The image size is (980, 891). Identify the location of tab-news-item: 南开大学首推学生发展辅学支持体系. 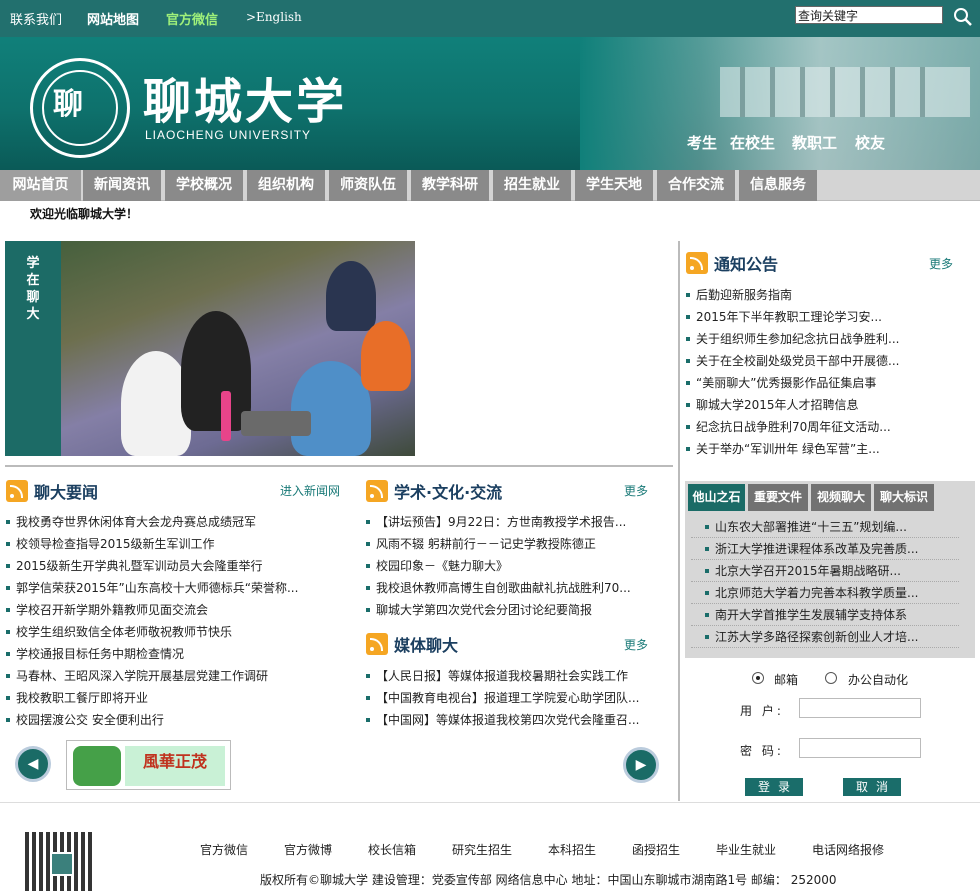
(825, 615).